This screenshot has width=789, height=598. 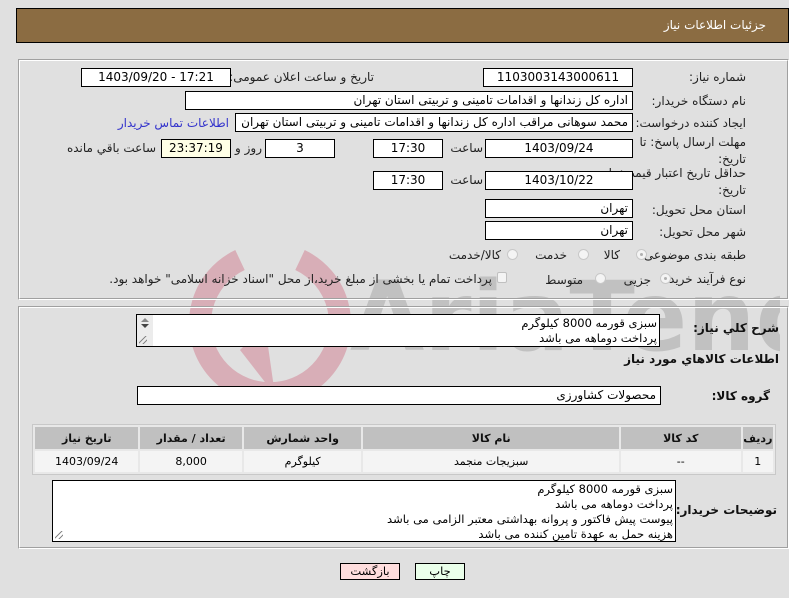 What do you see at coordinates (611, 255) in the screenshot?
I see `category-option-goods: کالا` at bounding box center [611, 255].